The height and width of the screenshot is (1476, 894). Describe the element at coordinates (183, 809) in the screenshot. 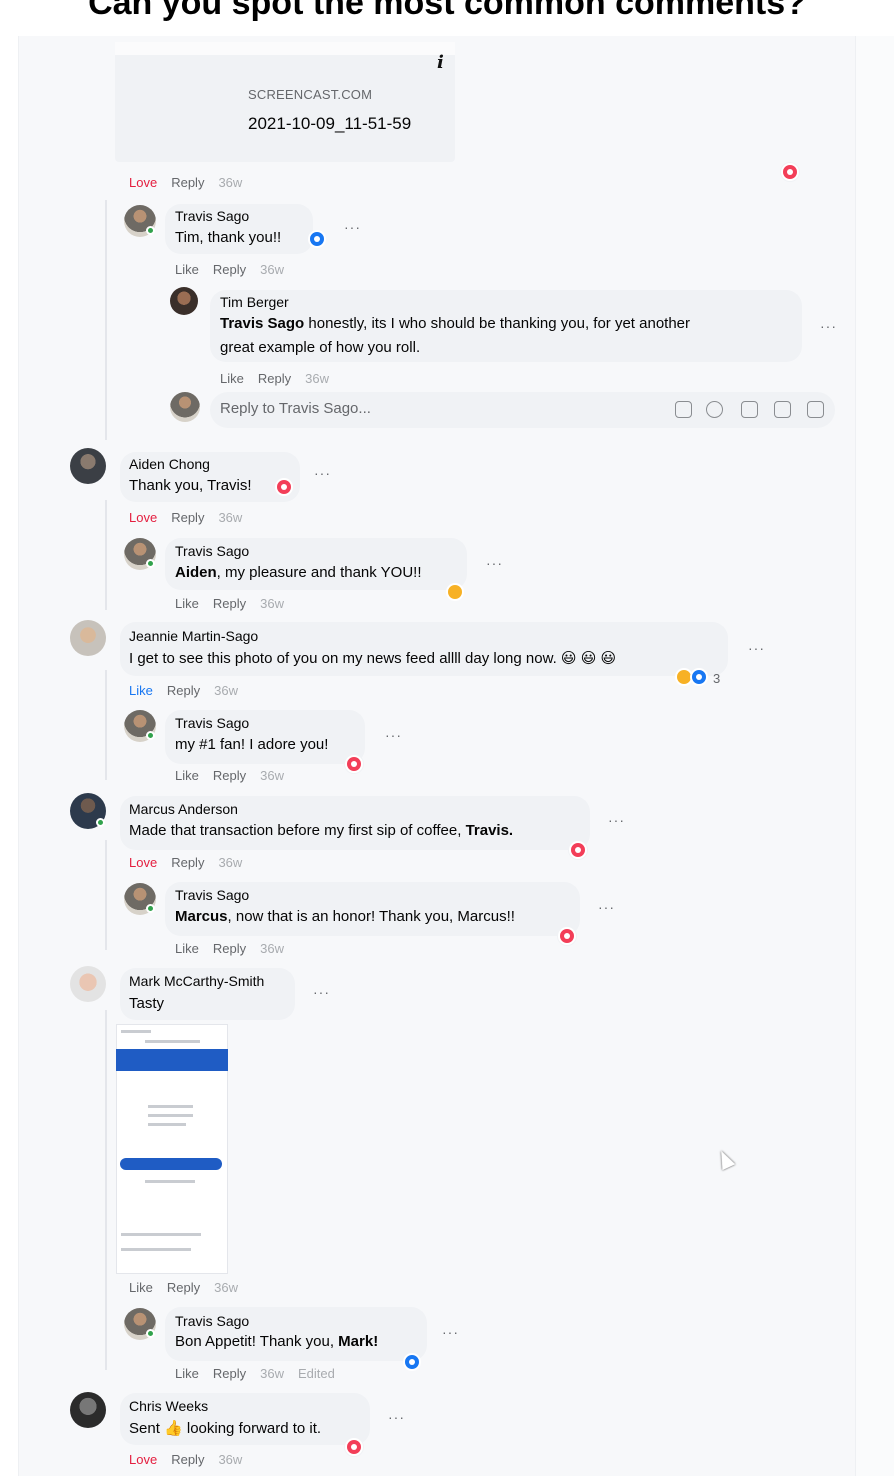

I see `comment-author: Marcus Anderson` at that location.